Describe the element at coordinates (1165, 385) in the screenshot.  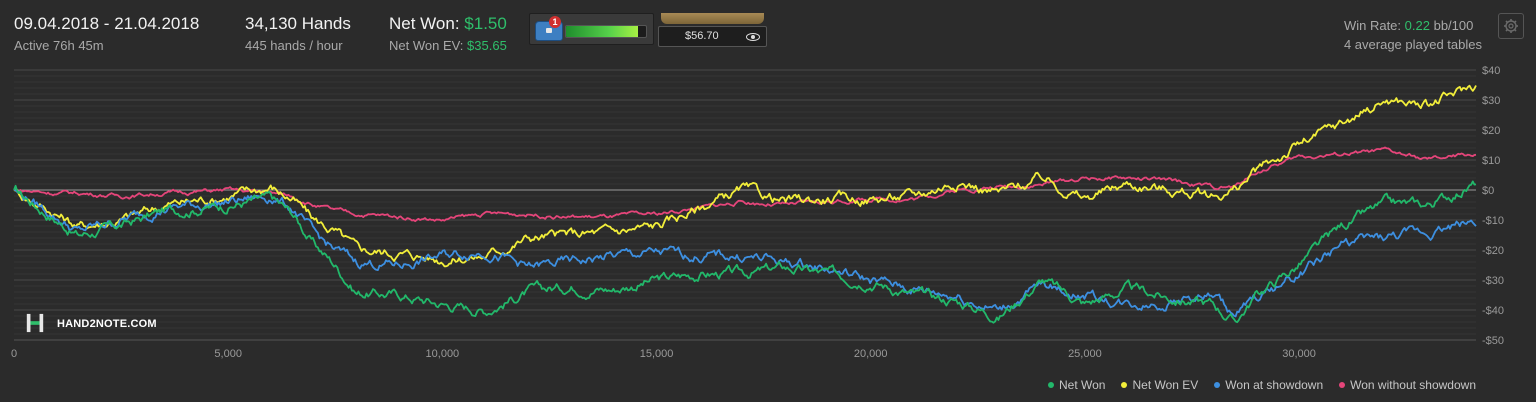
I see `legend-label-net-won-ev: Net Won EV` at that location.